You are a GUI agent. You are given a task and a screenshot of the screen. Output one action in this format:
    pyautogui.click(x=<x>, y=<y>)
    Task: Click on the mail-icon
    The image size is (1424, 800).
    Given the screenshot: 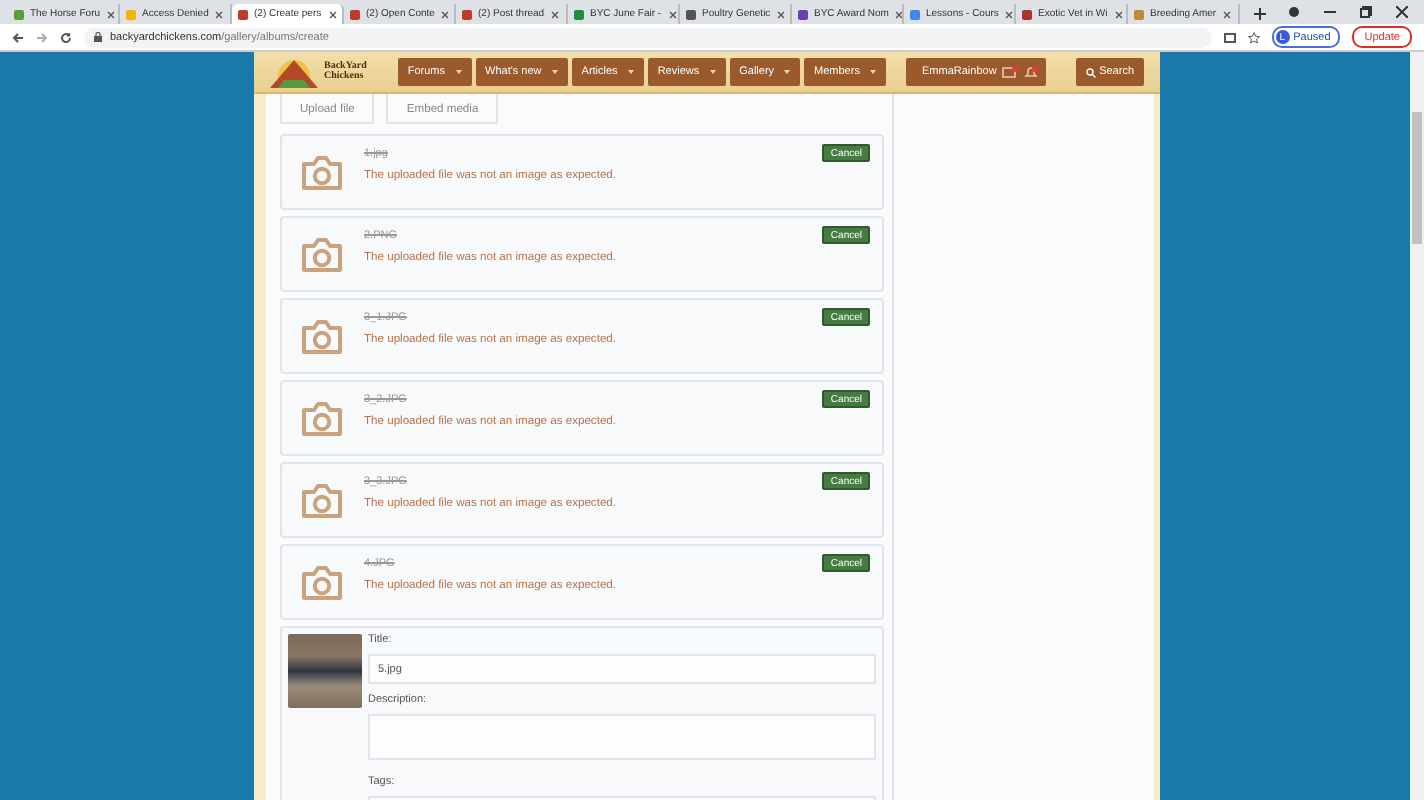 What is the action you would take?
    pyautogui.click(x=1010, y=72)
    